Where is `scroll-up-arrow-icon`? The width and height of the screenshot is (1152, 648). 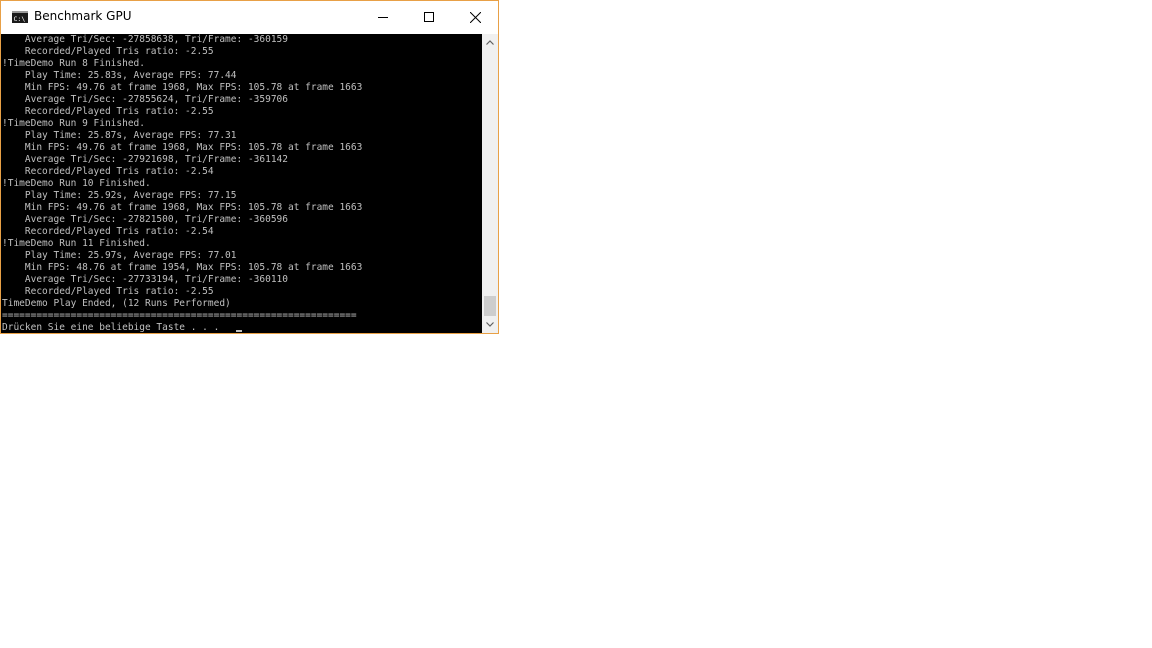
scroll-up-arrow-icon is located at coordinates (490, 42).